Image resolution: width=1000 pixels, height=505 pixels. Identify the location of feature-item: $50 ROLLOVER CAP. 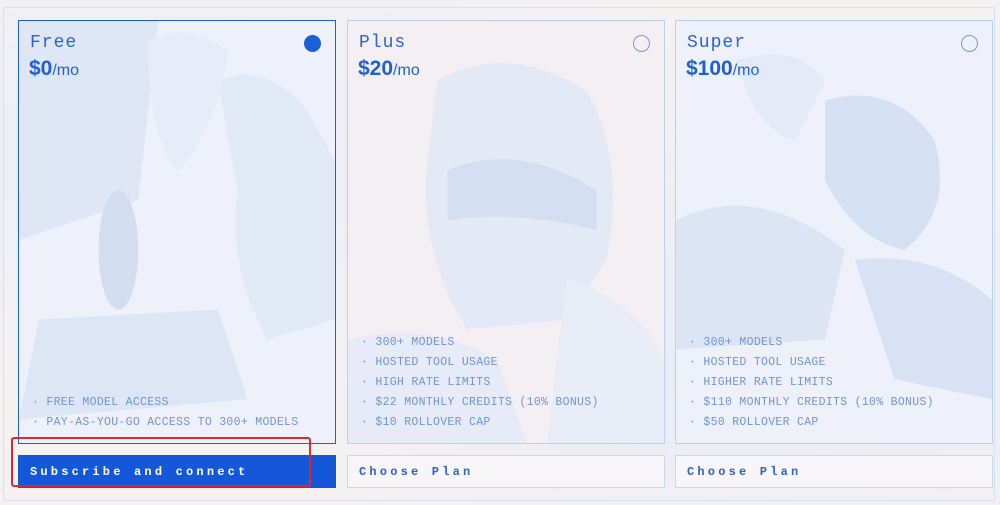
(811, 423).